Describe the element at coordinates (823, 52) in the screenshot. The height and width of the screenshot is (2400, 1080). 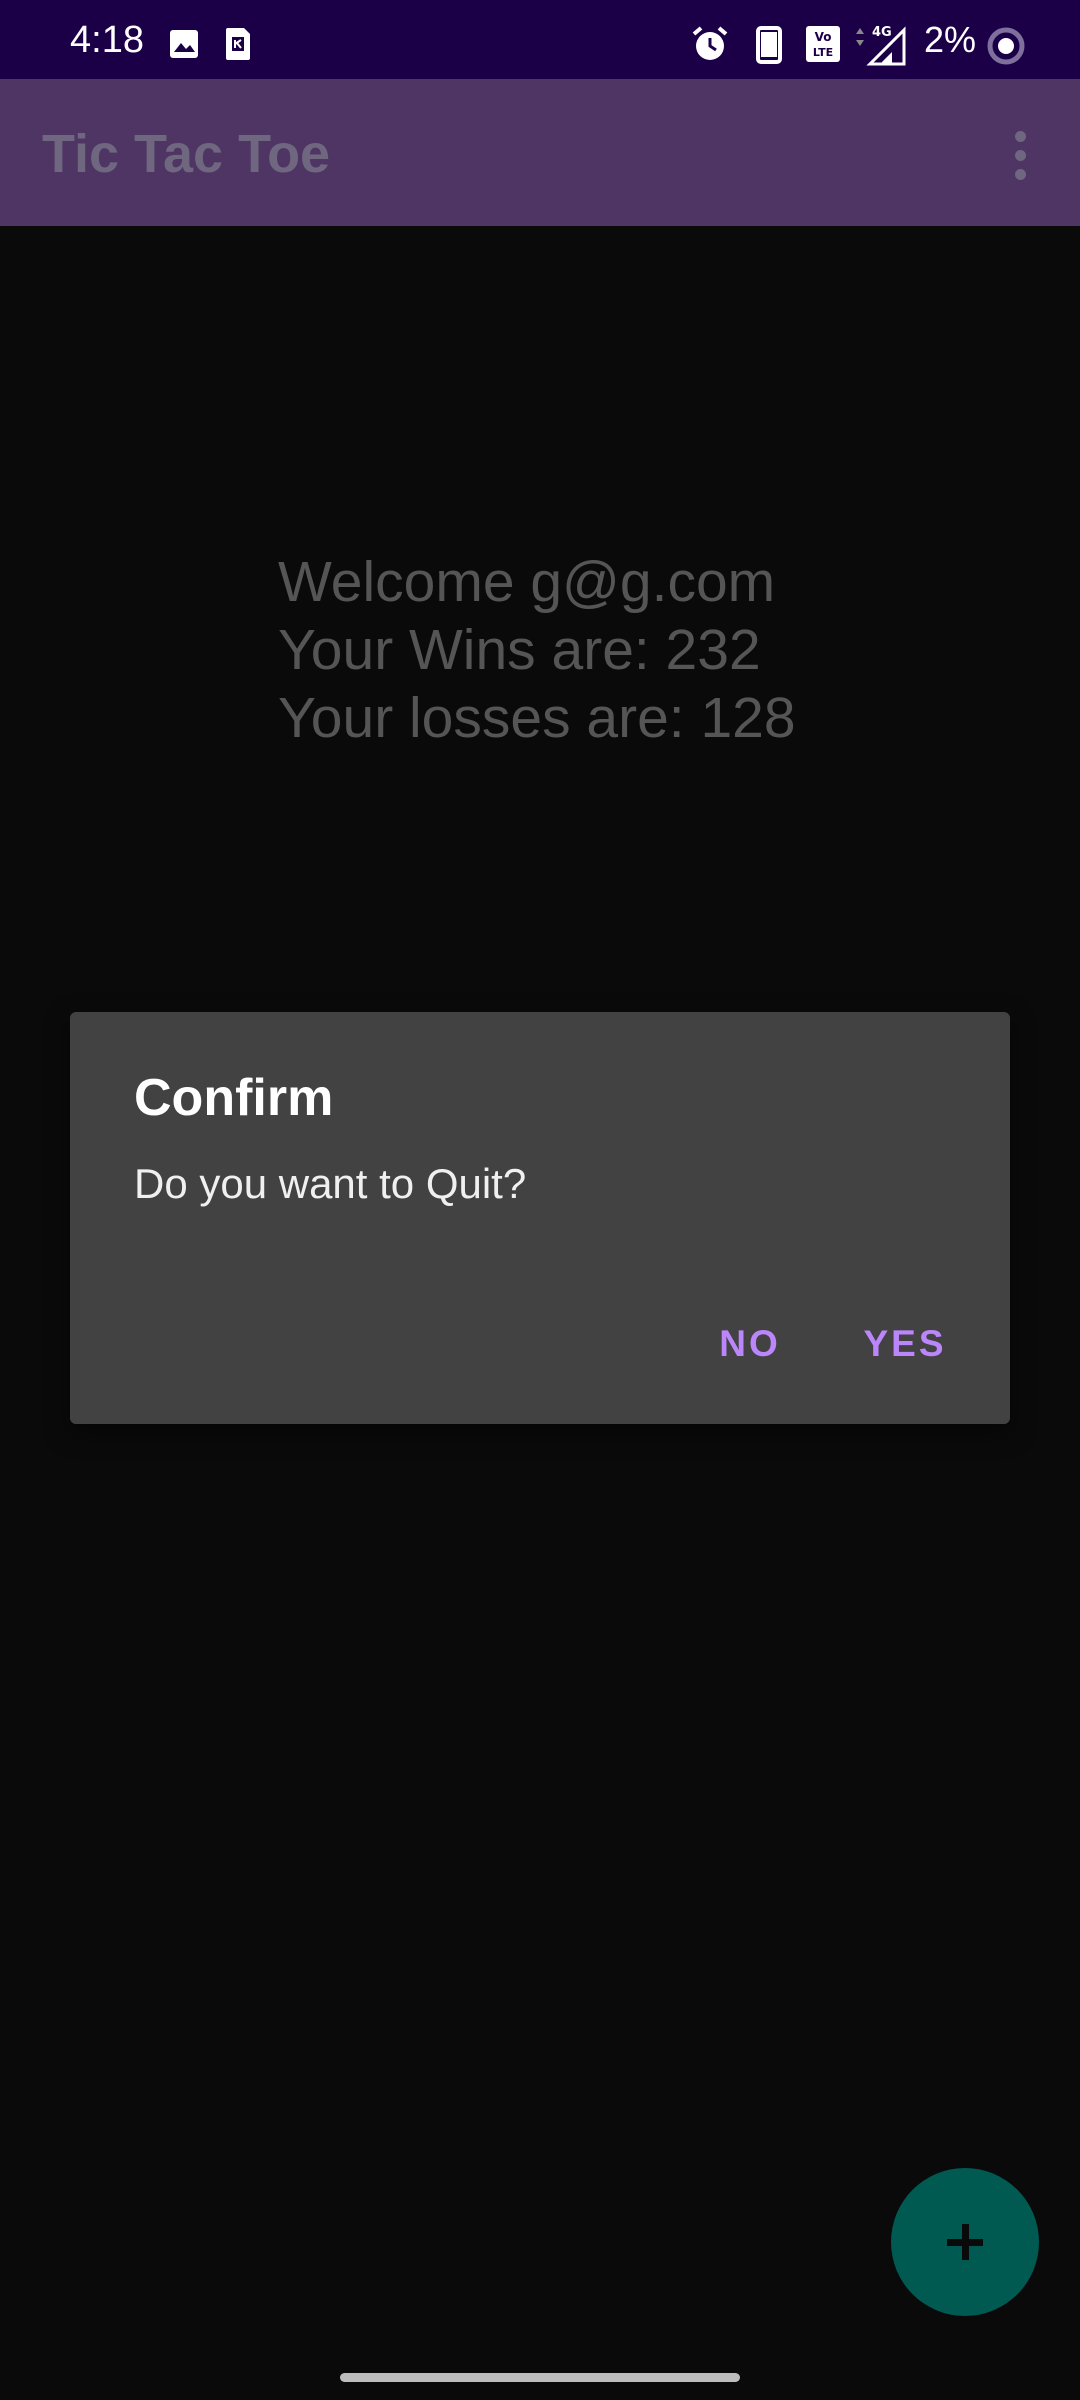
I see `svg-text: LTE` at that location.